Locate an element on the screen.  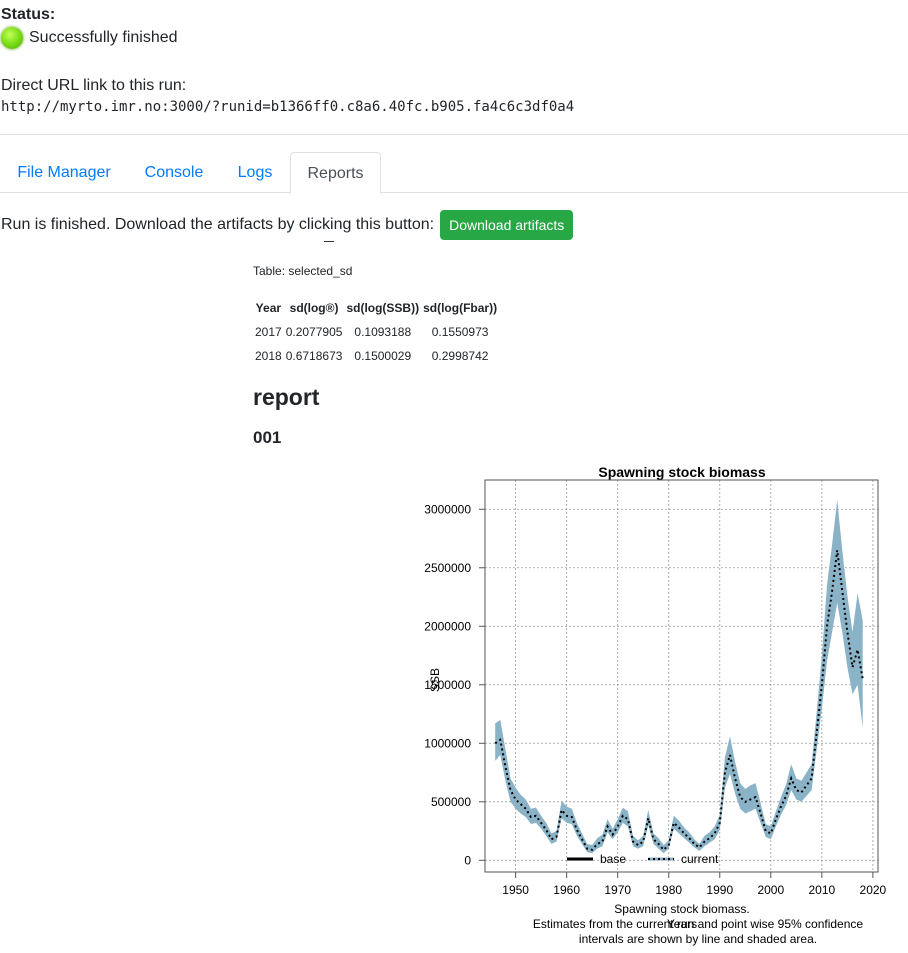
legend-label-current: current is located at coordinates (700, 859).